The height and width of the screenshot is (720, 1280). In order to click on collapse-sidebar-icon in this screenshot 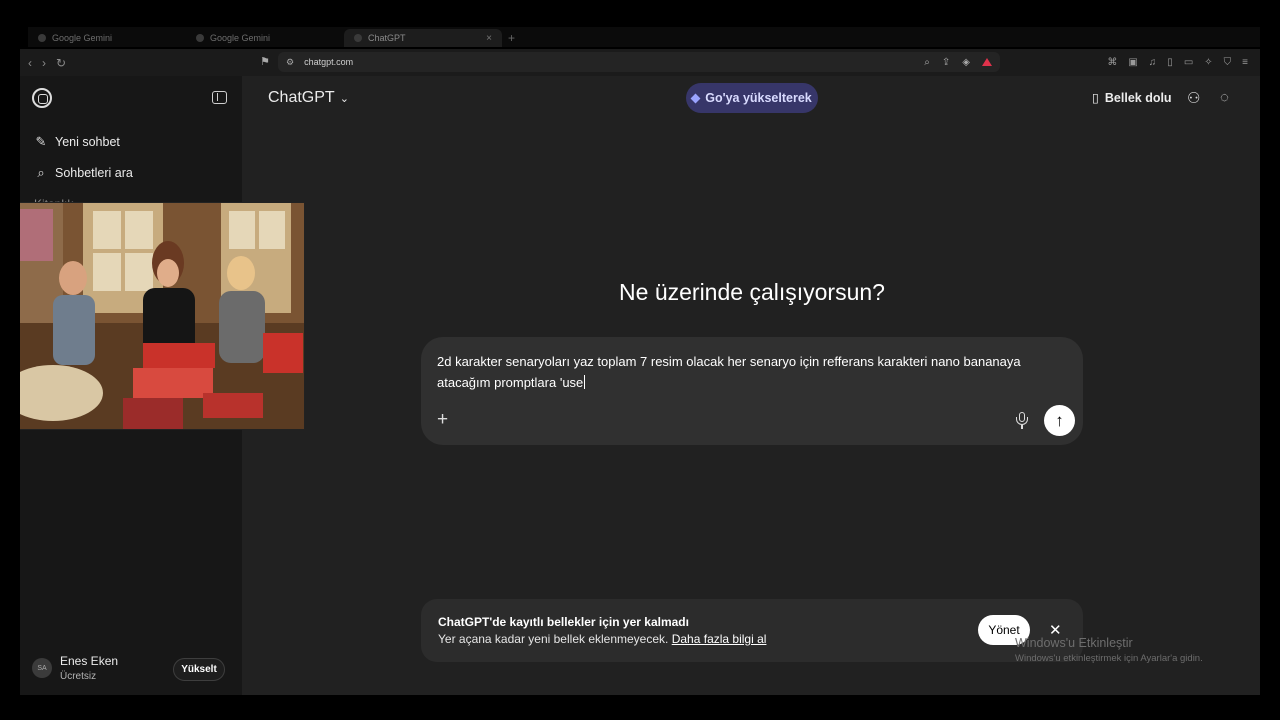, I will do `click(219, 97)`.